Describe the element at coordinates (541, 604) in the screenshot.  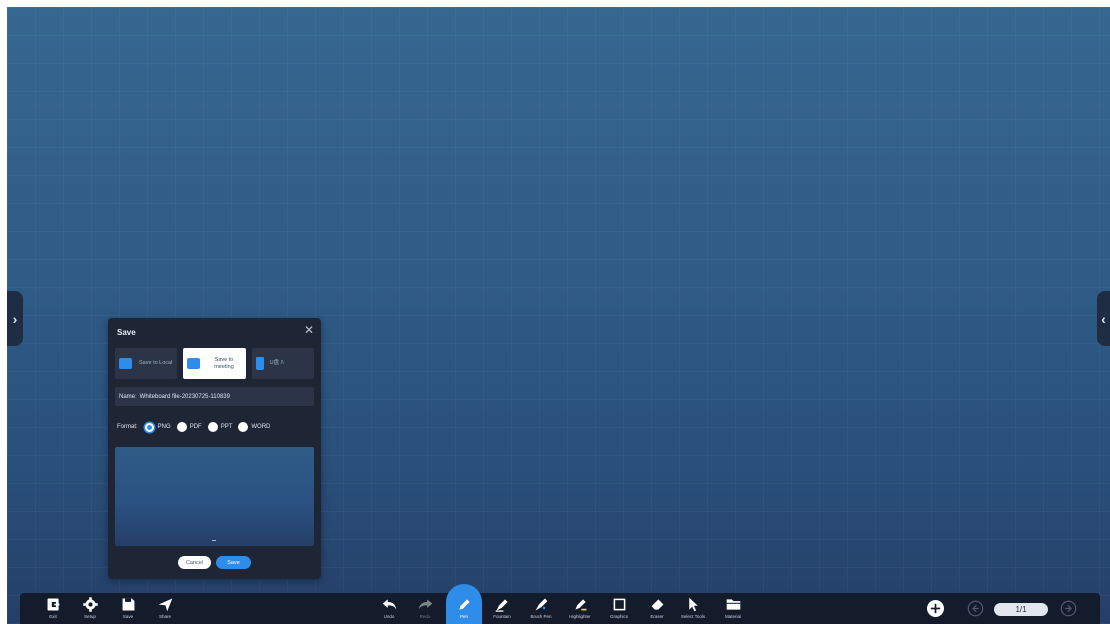
I see `brush-pen-icon` at that location.